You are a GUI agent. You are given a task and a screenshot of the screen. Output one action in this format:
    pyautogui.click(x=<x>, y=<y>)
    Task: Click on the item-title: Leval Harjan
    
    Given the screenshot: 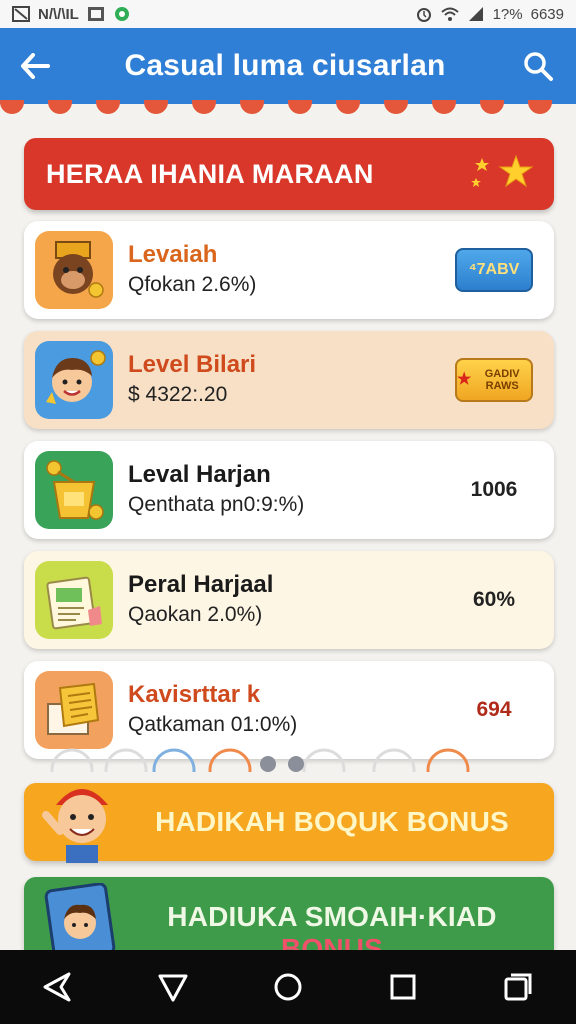 What is the action you would take?
    pyautogui.click(x=199, y=474)
    